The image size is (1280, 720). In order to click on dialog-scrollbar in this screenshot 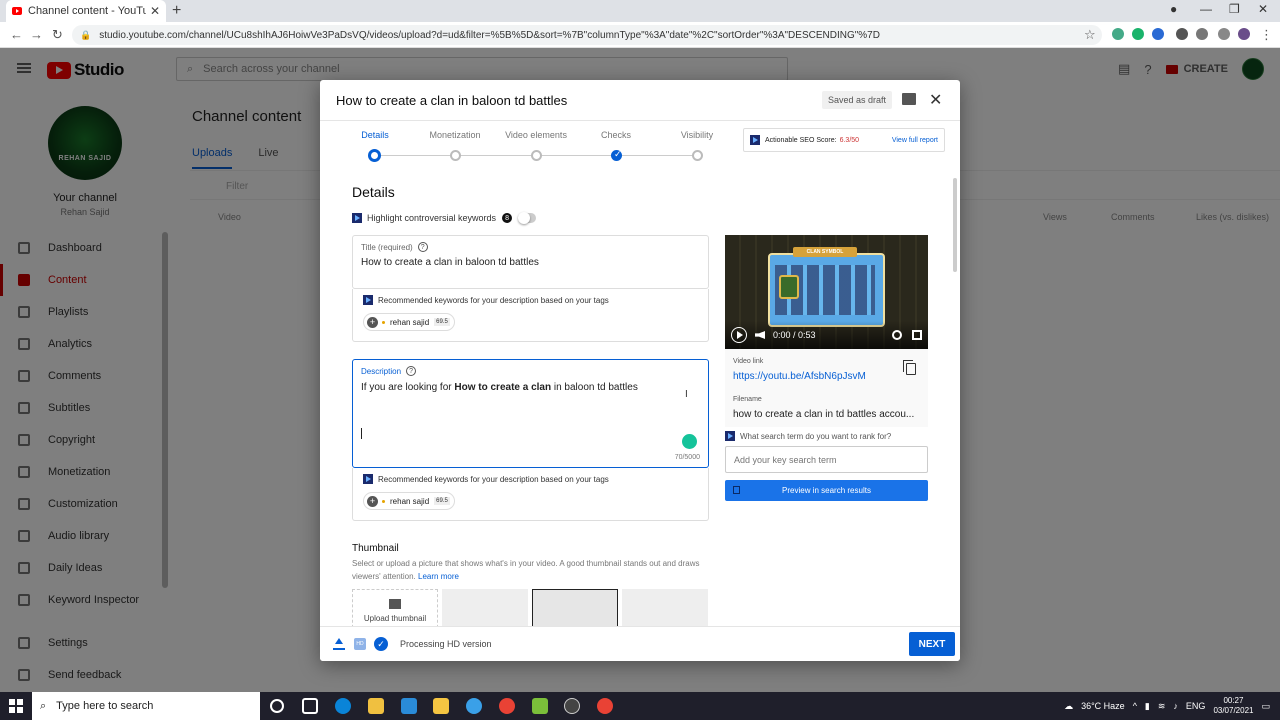, I will do `click(955, 225)`.